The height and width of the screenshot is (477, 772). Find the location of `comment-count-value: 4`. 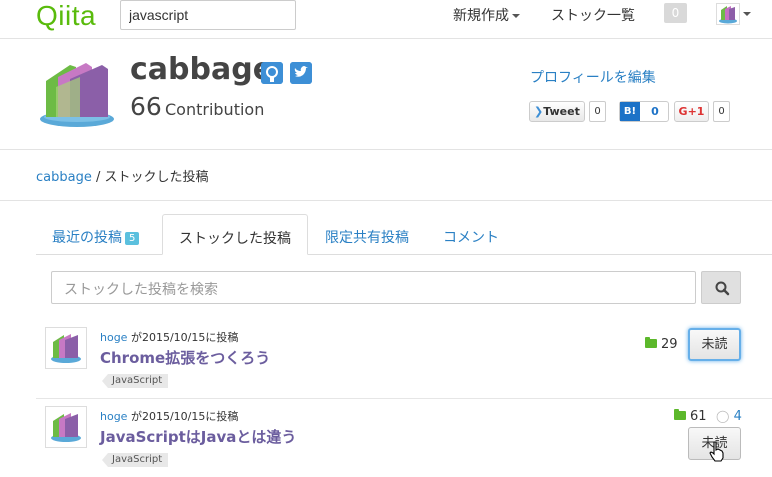

comment-count-value: 4 is located at coordinates (737, 416).